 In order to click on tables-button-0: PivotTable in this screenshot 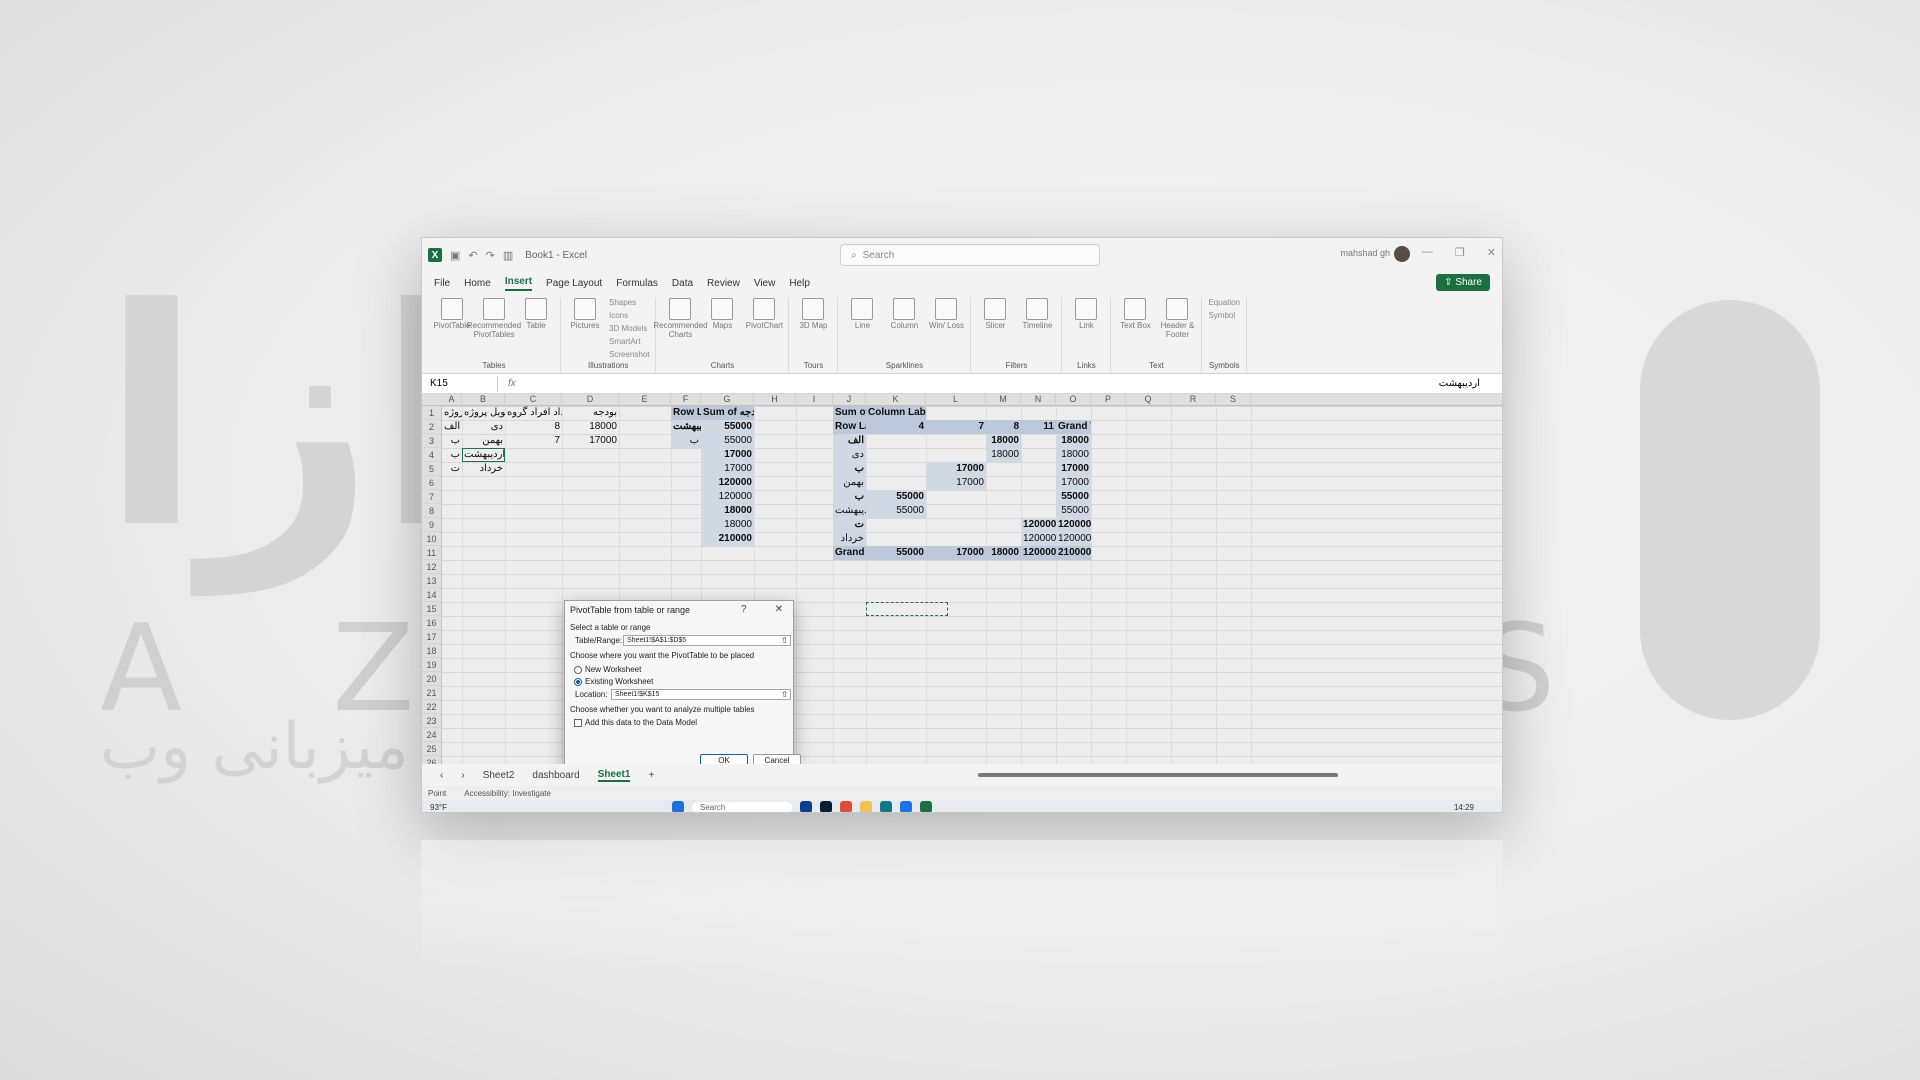, I will do `click(452, 319)`.